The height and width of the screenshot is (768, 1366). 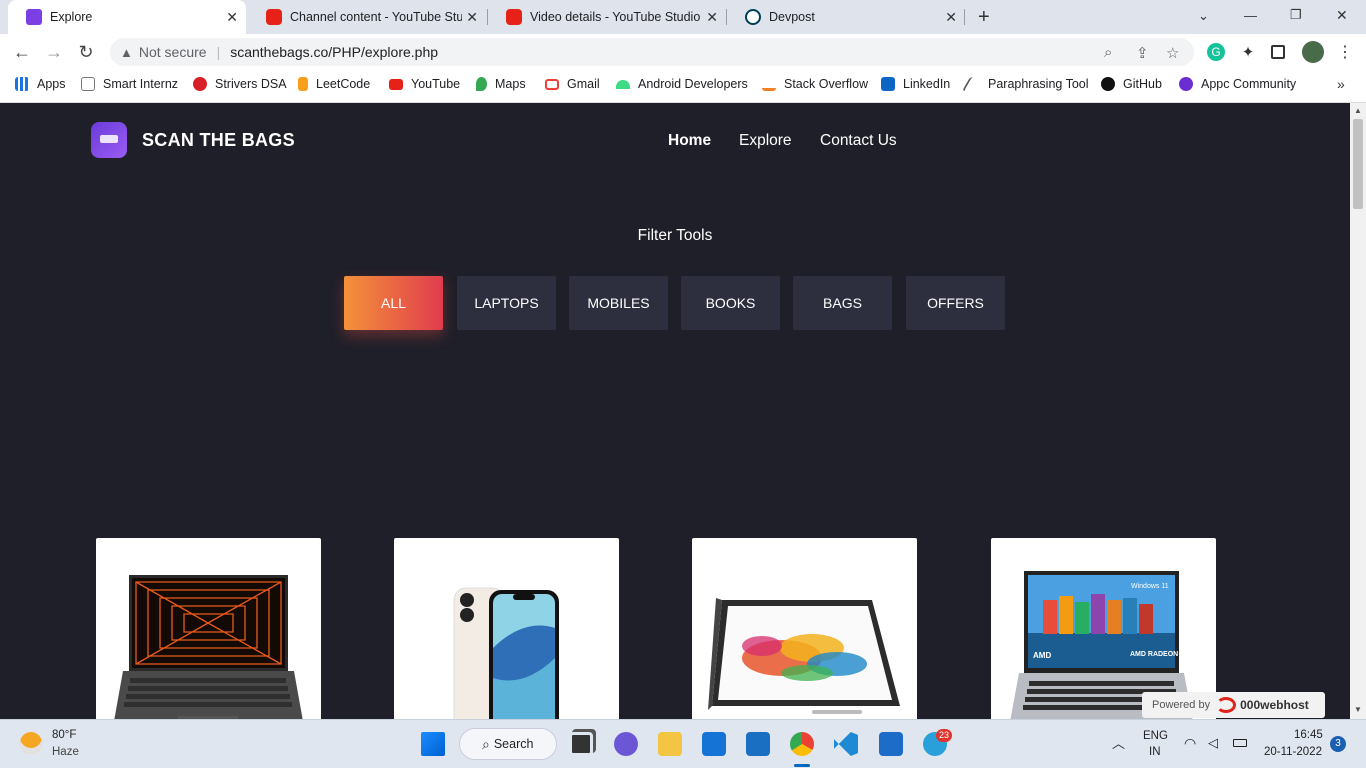 I want to click on notification-badge: 3, so click(x=1338, y=744).